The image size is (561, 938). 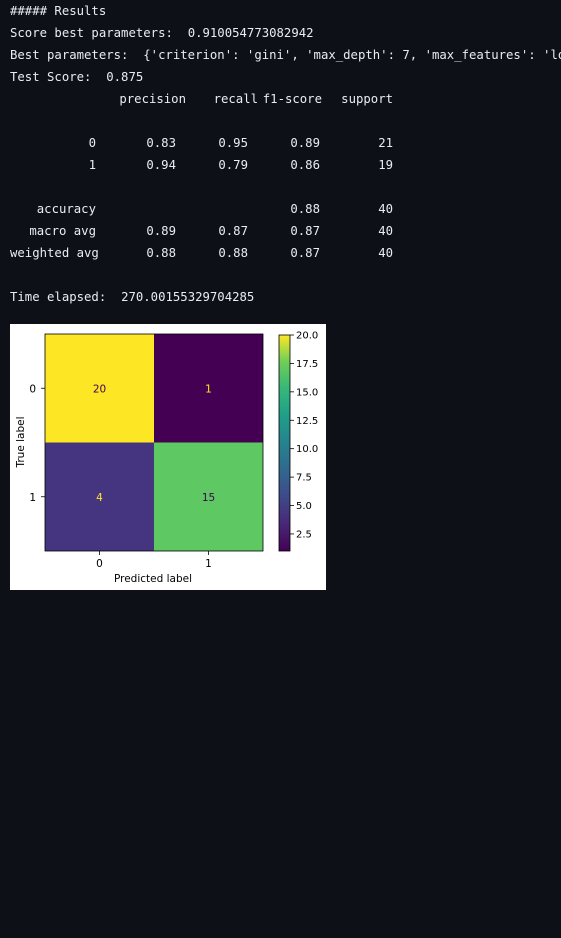 What do you see at coordinates (21, 442) in the screenshot?
I see `y-axis-label: True label` at bounding box center [21, 442].